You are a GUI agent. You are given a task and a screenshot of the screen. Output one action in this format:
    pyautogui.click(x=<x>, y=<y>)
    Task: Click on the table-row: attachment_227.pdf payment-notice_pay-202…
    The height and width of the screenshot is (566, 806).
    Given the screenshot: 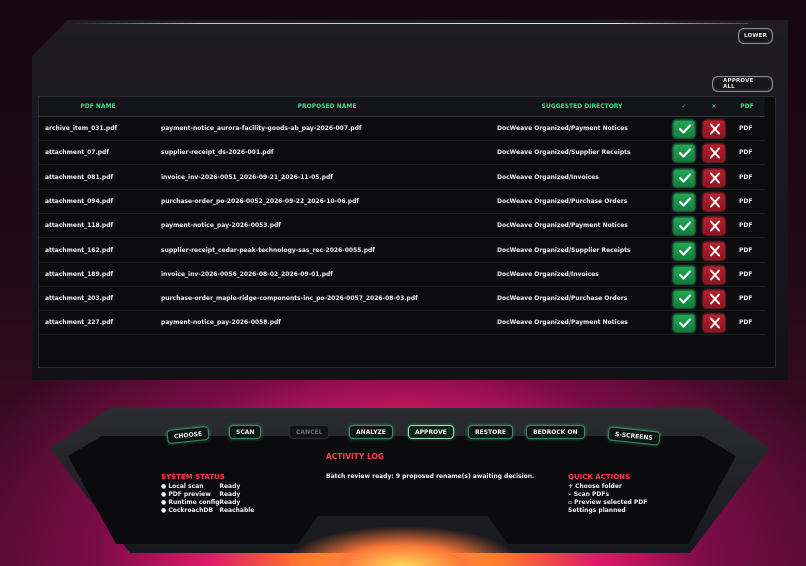 What is the action you would take?
    pyautogui.click(x=402, y=323)
    